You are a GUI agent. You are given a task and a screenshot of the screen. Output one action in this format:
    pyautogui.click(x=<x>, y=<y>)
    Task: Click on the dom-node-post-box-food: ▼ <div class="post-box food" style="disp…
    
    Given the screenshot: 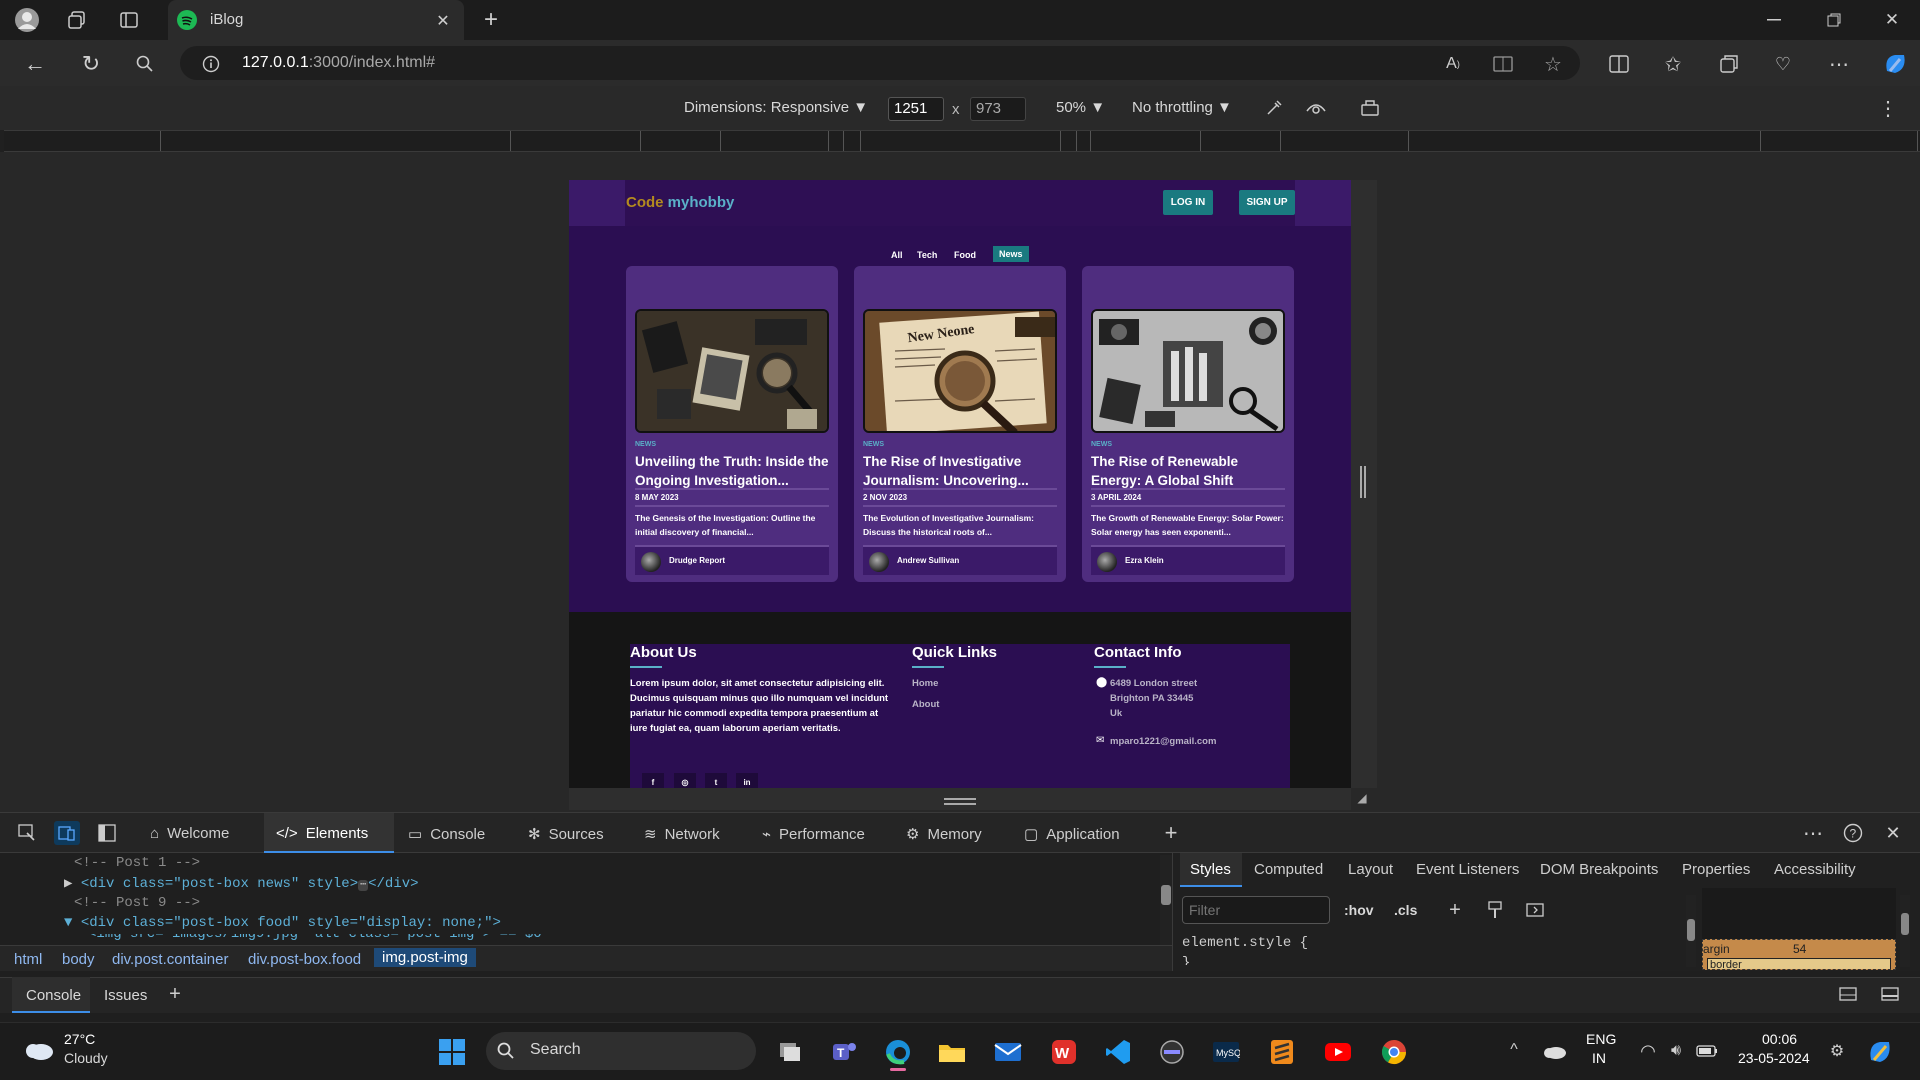 What is the action you would take?
    pyautogui.click(x=282, y=923)
    